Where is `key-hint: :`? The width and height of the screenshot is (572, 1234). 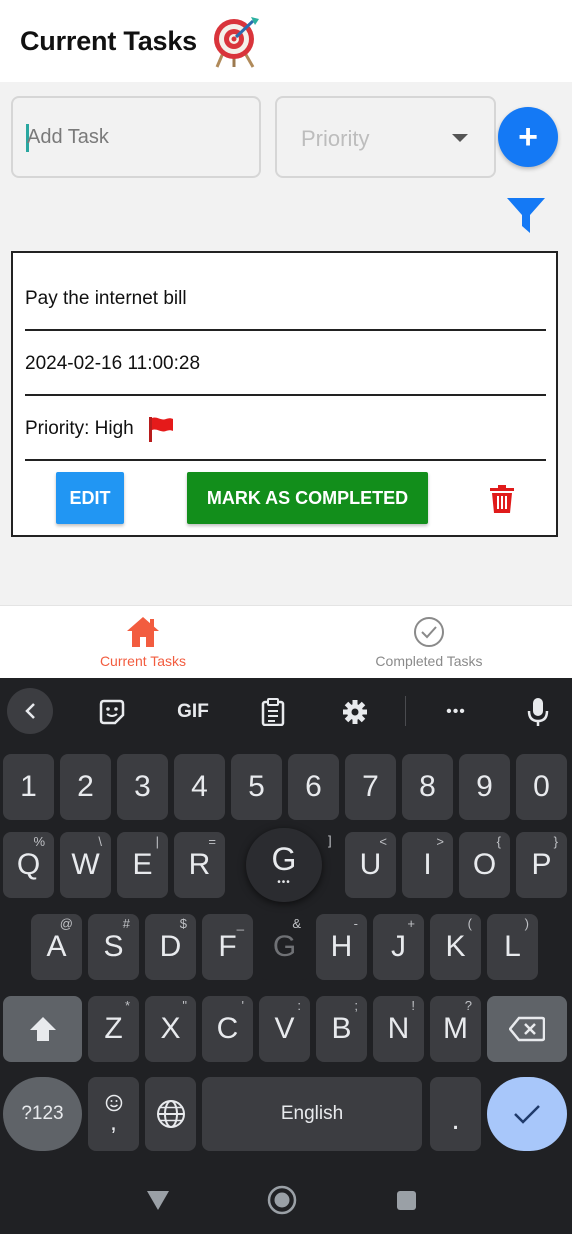 key-hint: : is located at coordinates (299, 1005).